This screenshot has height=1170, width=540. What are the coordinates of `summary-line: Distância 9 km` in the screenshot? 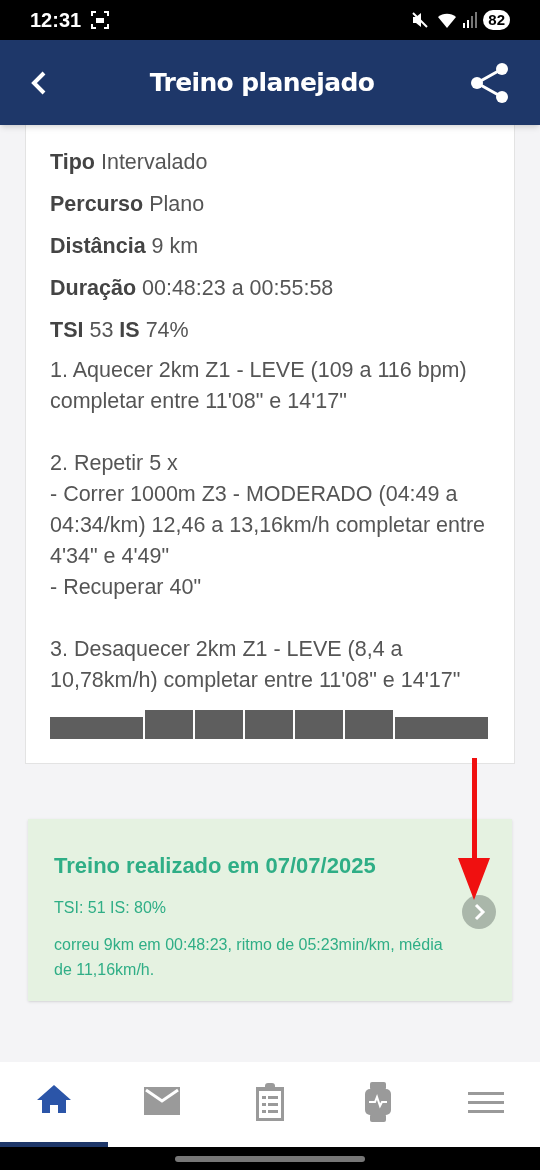 It's located at (125, 246).